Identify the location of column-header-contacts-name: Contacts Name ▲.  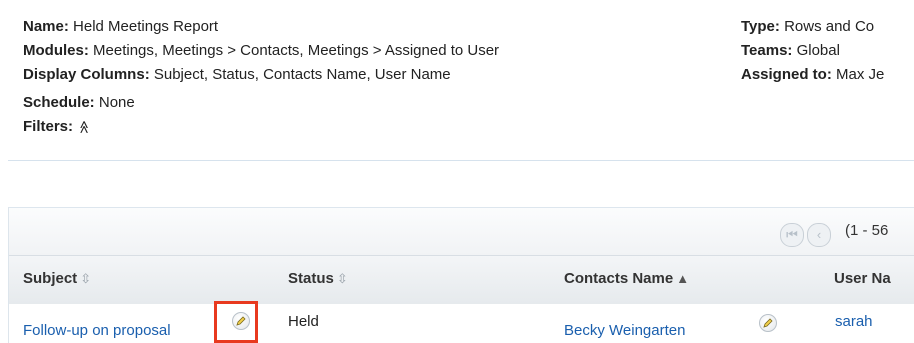
(626, 278).